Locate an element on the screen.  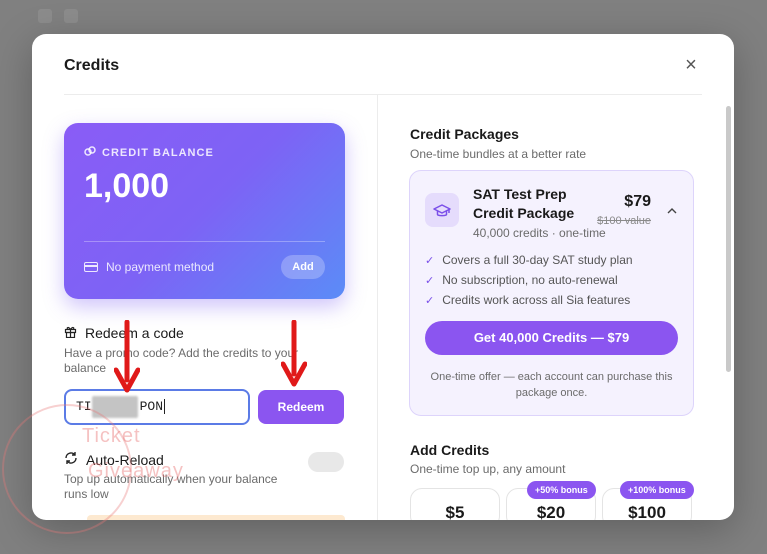
partial-banner is located at coordinates (216, 517).